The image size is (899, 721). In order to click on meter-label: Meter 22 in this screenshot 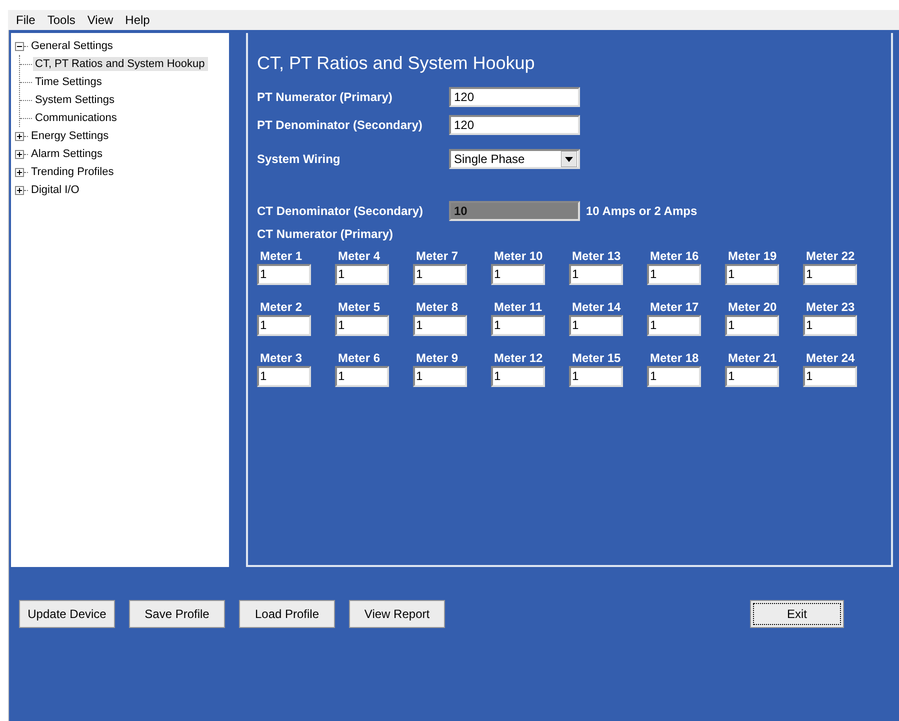, I will do `click(830, 256)`.